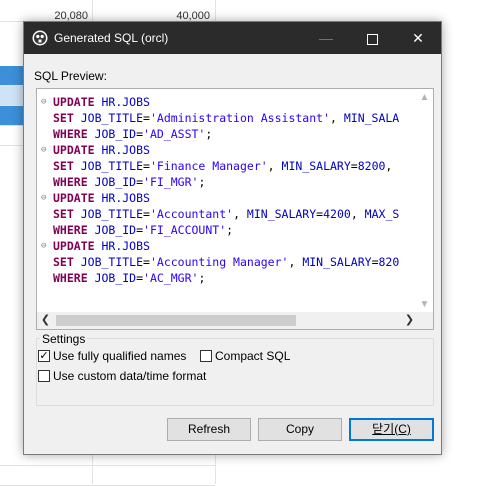  I want to click on sql-line: WHERE JOB_ID='AD_ASST';, so click(226, 134).